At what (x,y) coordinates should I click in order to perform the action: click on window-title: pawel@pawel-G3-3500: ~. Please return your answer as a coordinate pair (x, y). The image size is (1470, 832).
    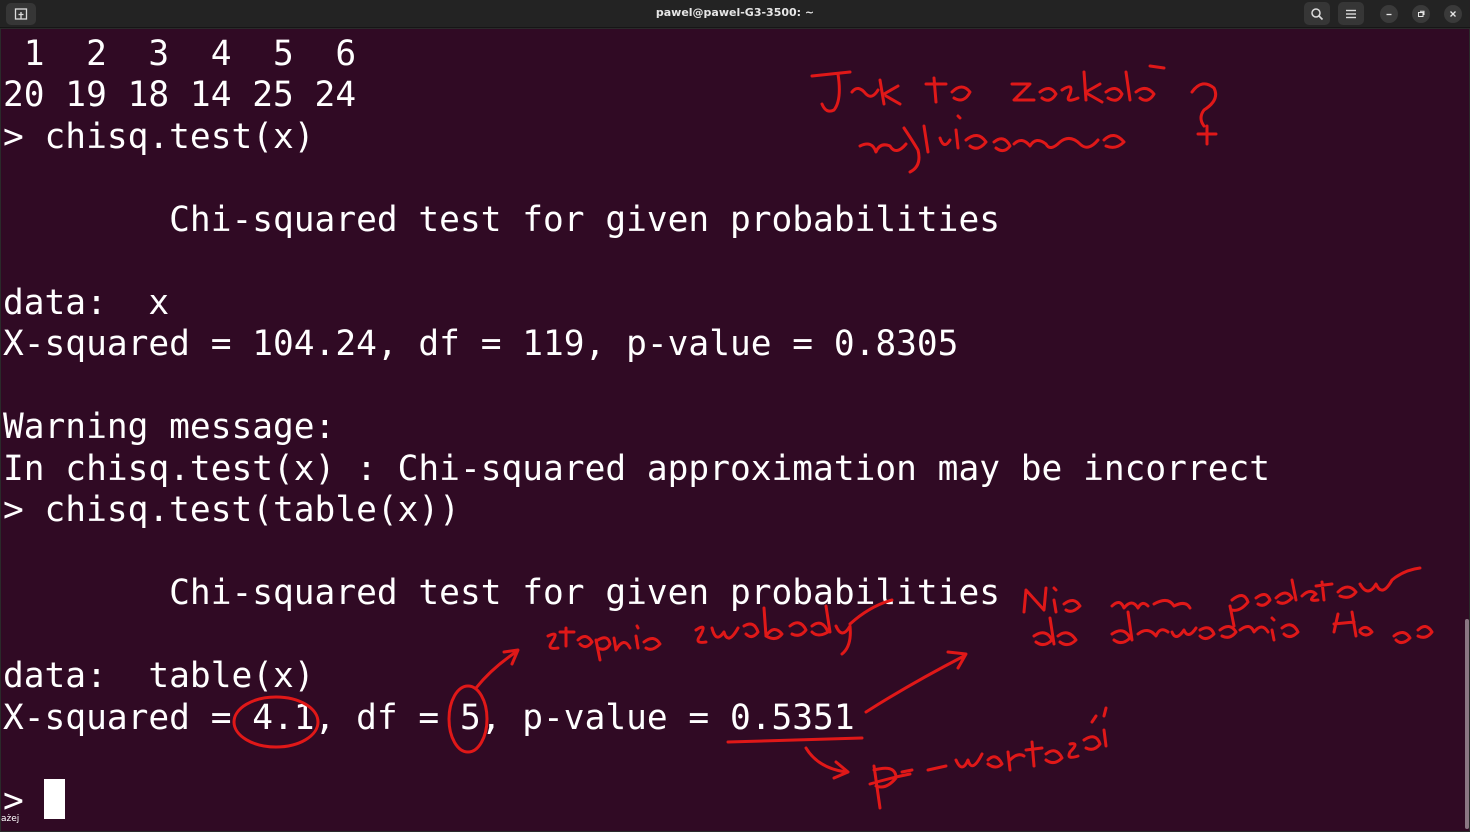
    Looking at the image, I should click on (735, 12).